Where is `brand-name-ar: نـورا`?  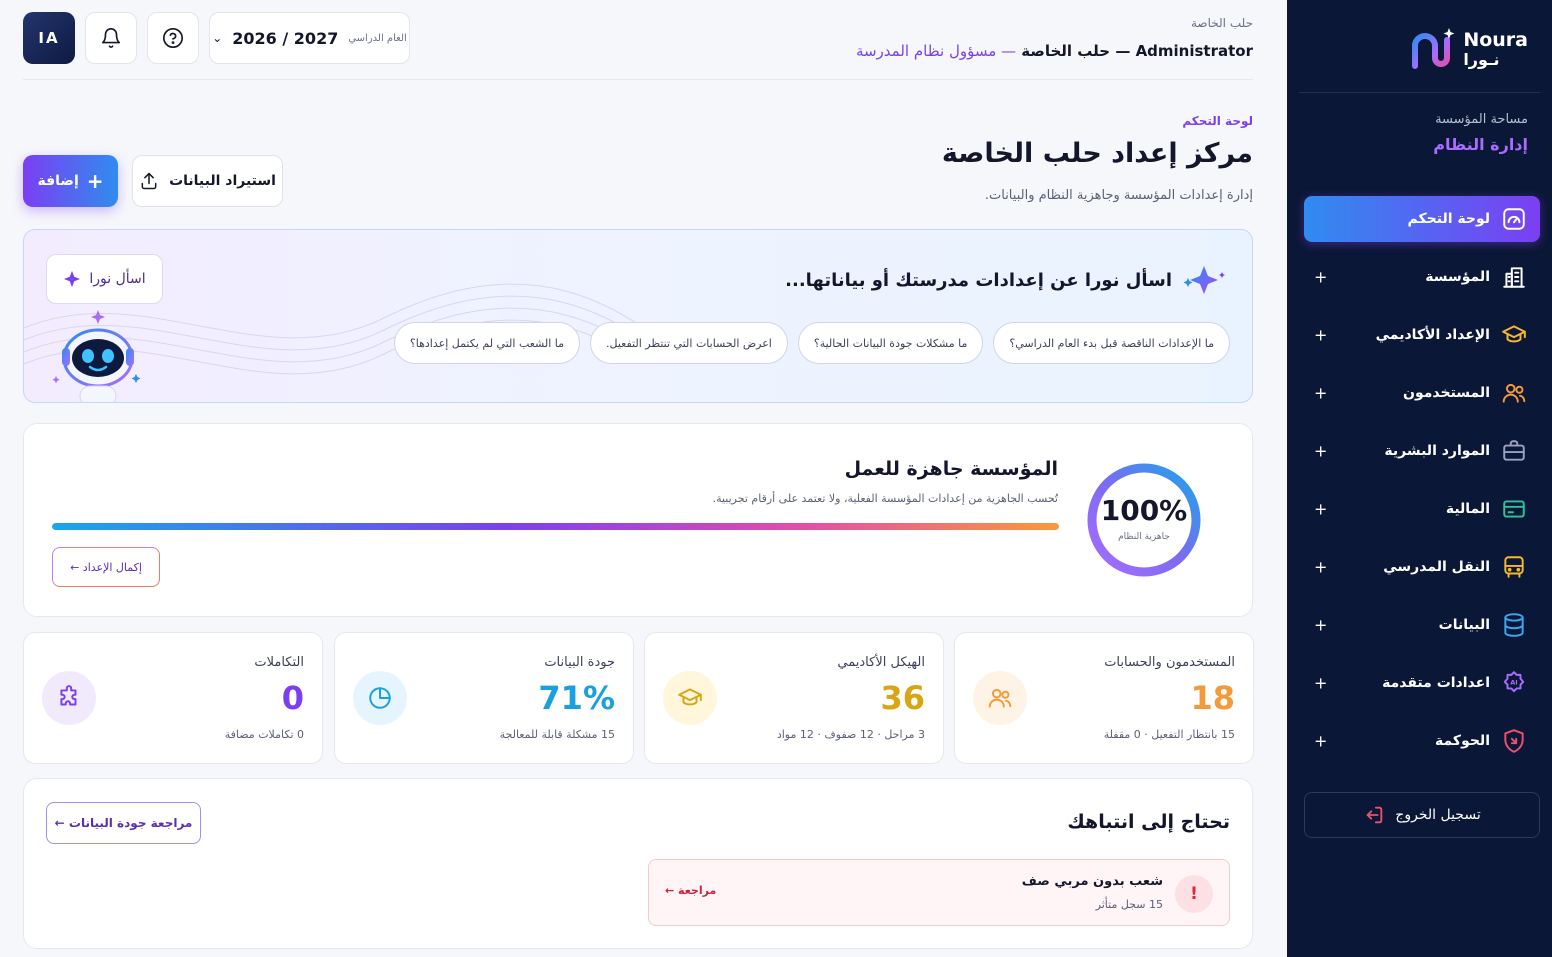
brand-name-ar: نـورا is located at coordinates (1481, 59).